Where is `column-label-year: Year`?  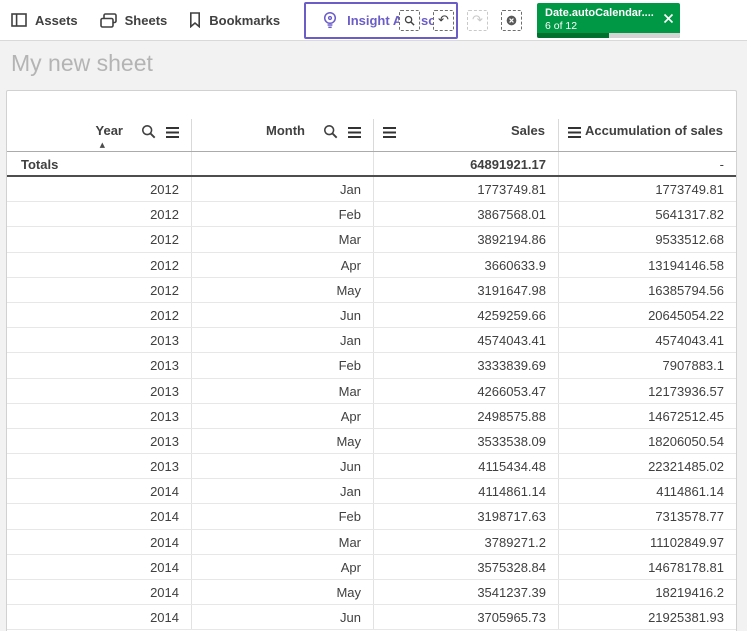
column-label-year: Year is located at coordinates (109, 130).